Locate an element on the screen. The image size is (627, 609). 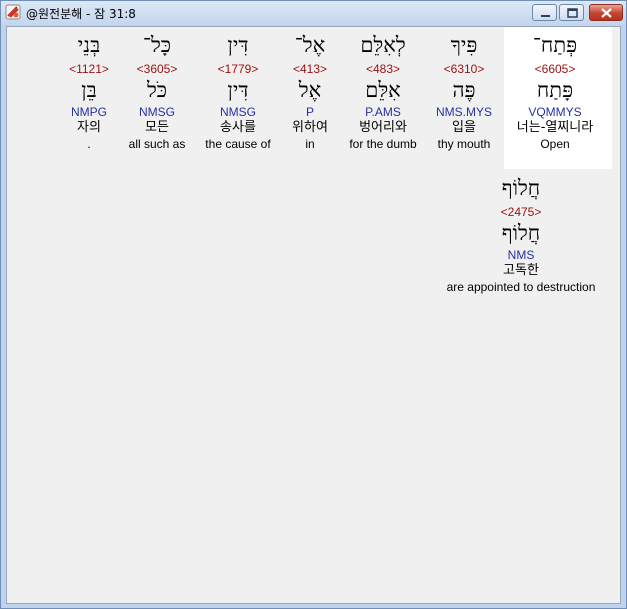
strong-number-link: <3605> is located at coordinates (157, 69).